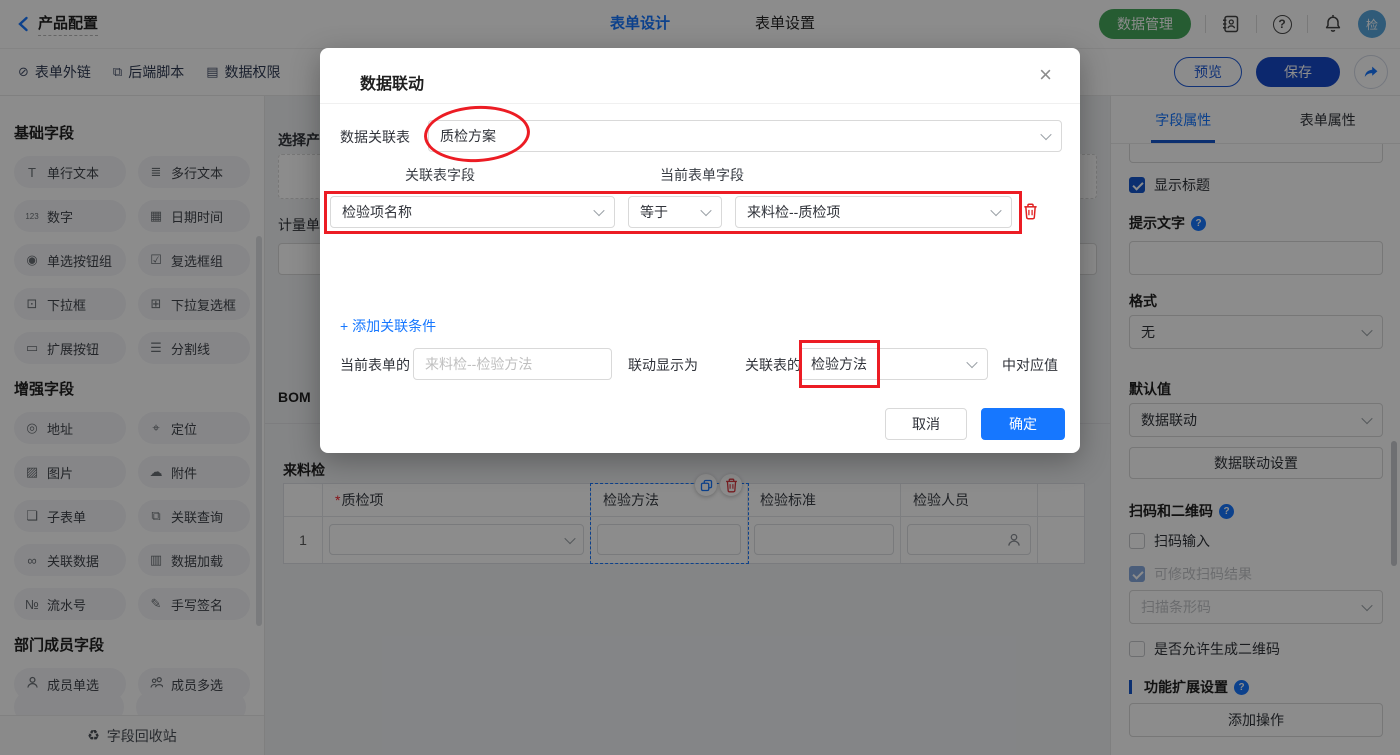 The image size is (1400, 755). What do you see at coordinates (745, 136) in the screenshot?
I see `linkage-table-select: 质检方案` at bounding box center [745, 136].